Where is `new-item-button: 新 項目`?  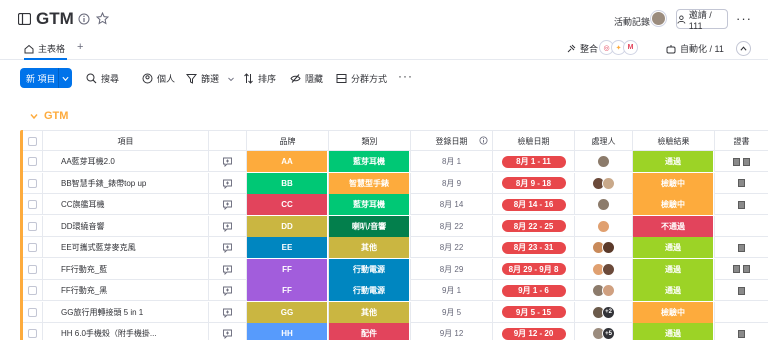 new-item-button: 新 項目 is located at coordinates (46, 78).